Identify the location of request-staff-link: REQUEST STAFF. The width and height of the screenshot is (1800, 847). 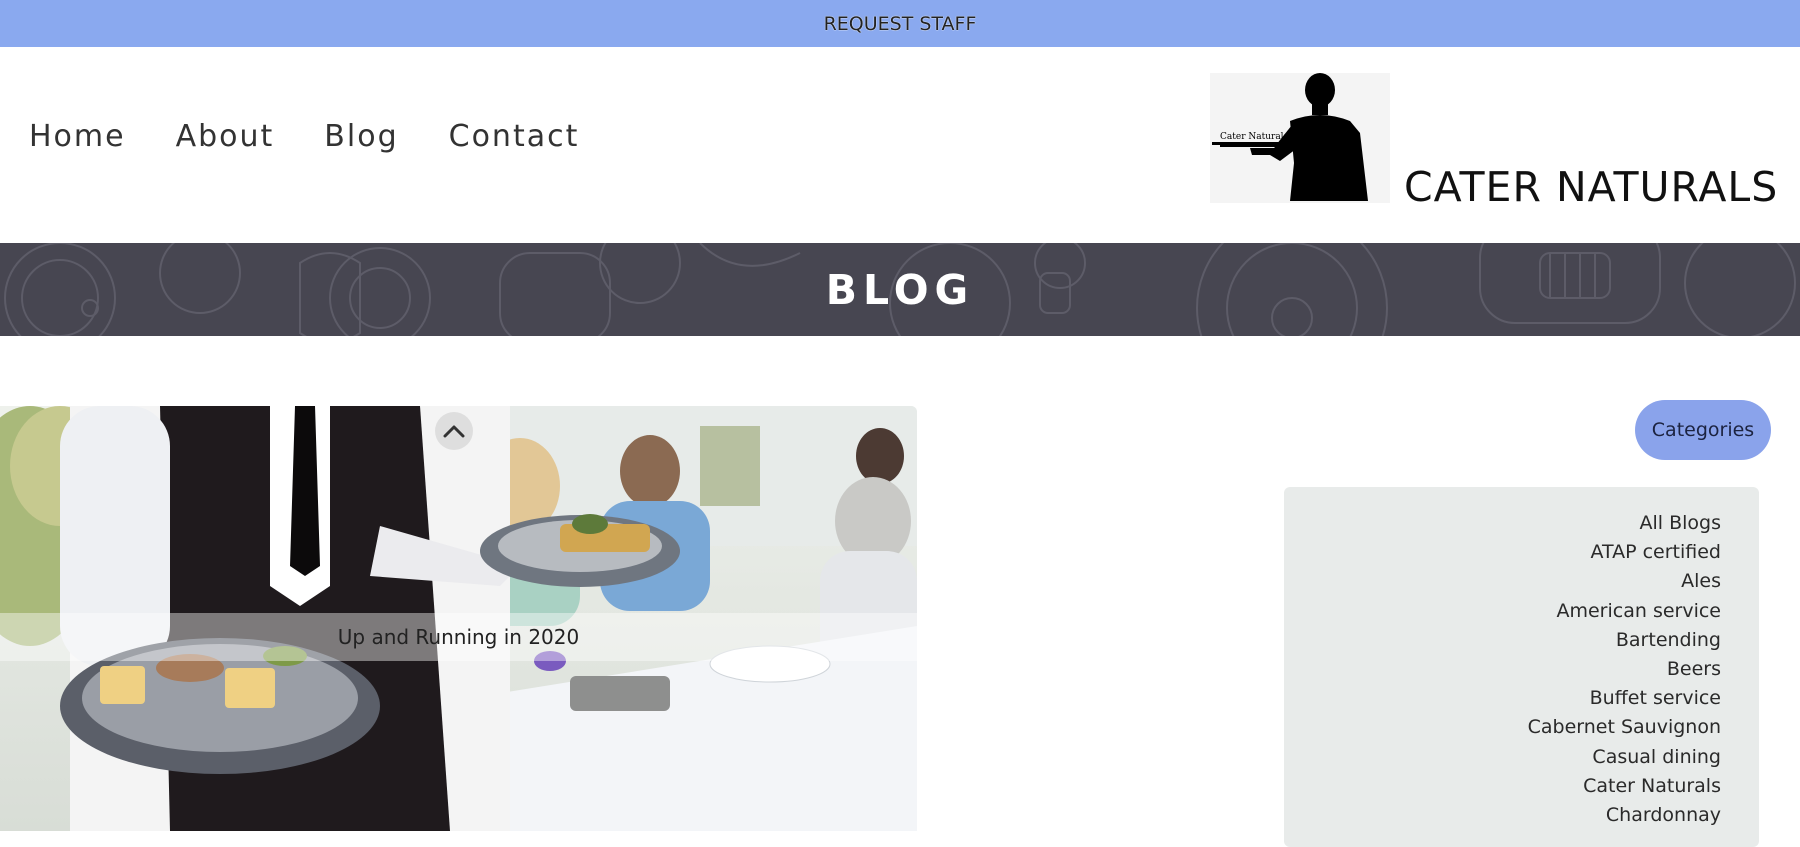
(900, 24).